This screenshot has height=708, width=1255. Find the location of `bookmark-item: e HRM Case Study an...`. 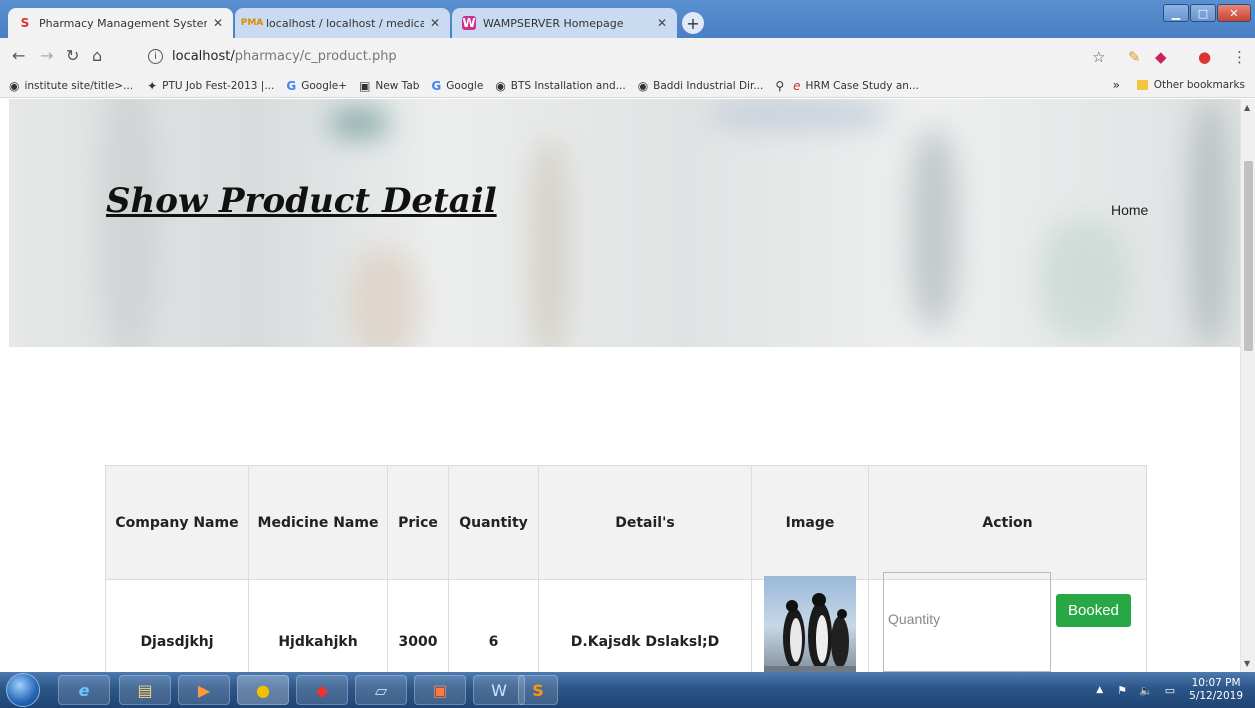

bookmark-item: e HRM Case Study an... is located at coordinates (856, 86).